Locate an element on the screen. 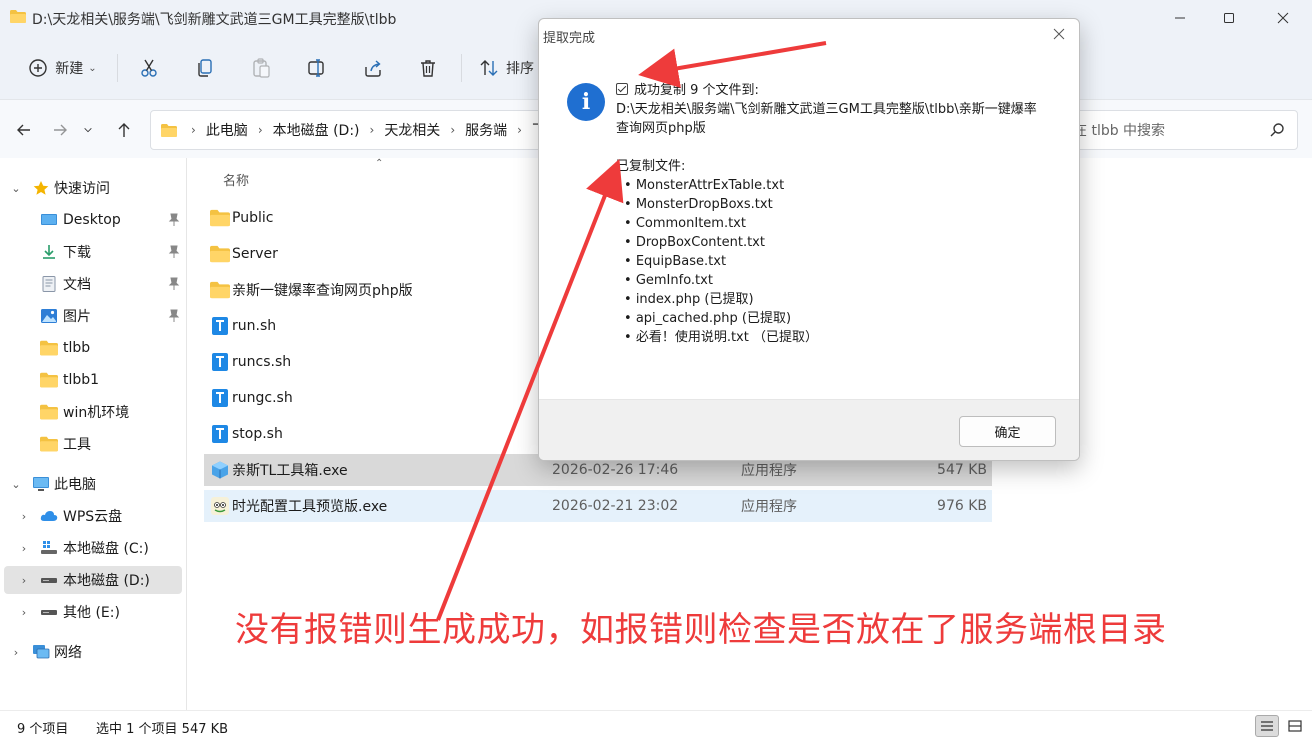 This screenshot has width=1312, height=740. checkbox-icon is located at coordinates (622, 89).